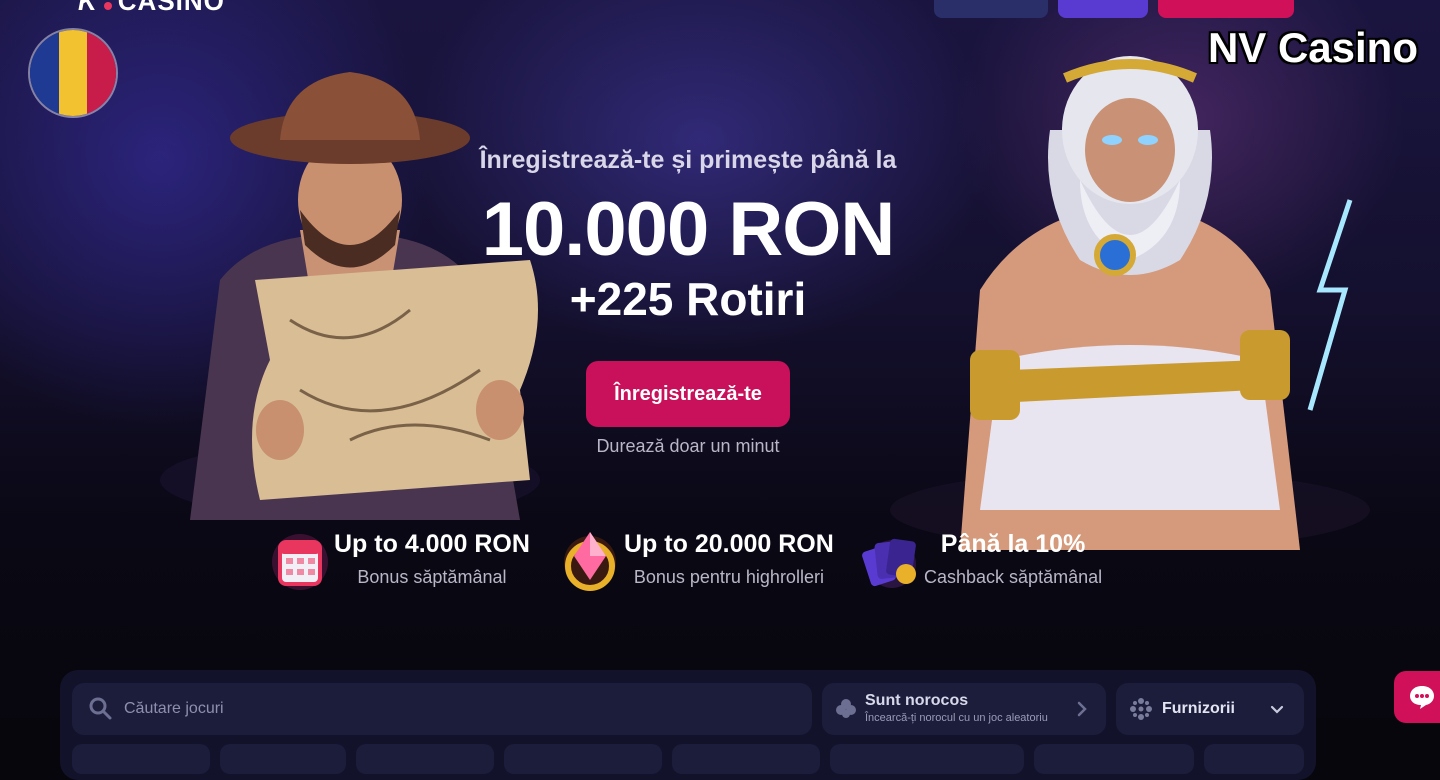 Image resolution: width=1440 pixels, height=780 pixels. I want to click on providers-grid-icon, so click(1141, 709).